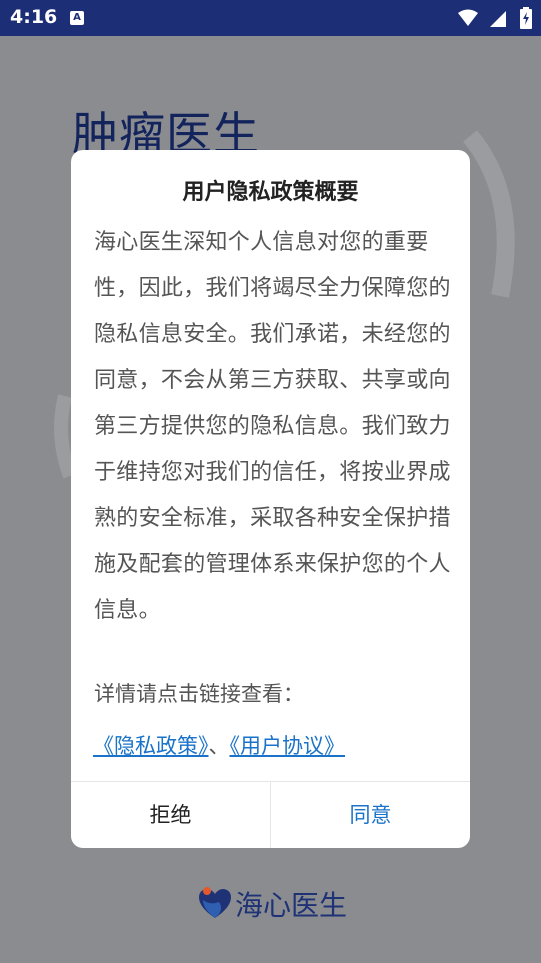 The height and width of the screenshot is (963, 541). What do you see at coordinates (270, 192) in the screenshot?
I see `dialog-title: 用户隐私政策概要` at bounding box center [270, 192].